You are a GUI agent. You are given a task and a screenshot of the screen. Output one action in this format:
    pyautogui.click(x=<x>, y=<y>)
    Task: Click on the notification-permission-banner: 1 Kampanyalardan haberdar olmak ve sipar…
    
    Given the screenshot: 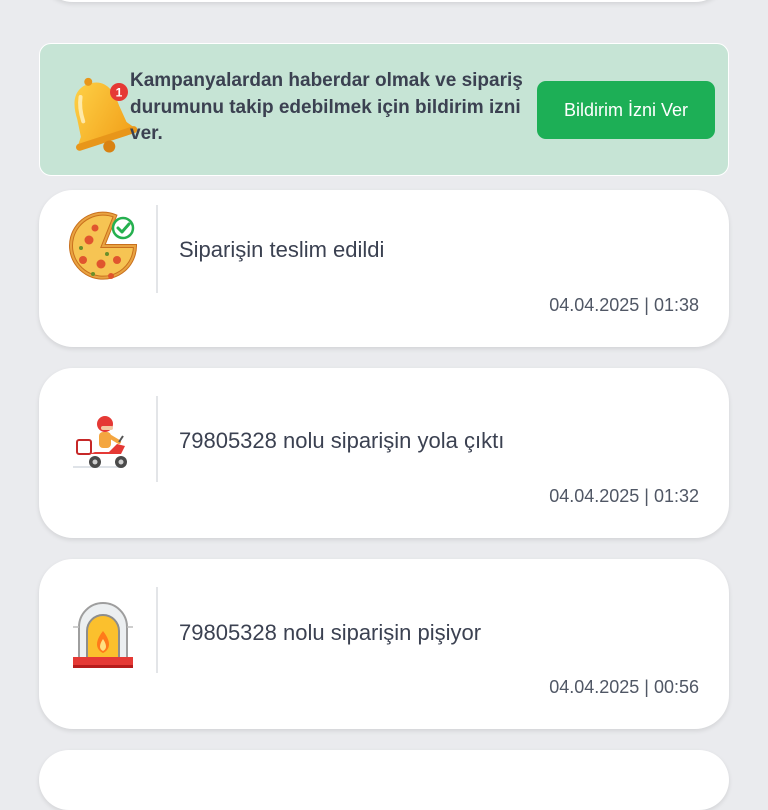 What is the action you would take?
    pyautogui.click(x=384, y=109)
    